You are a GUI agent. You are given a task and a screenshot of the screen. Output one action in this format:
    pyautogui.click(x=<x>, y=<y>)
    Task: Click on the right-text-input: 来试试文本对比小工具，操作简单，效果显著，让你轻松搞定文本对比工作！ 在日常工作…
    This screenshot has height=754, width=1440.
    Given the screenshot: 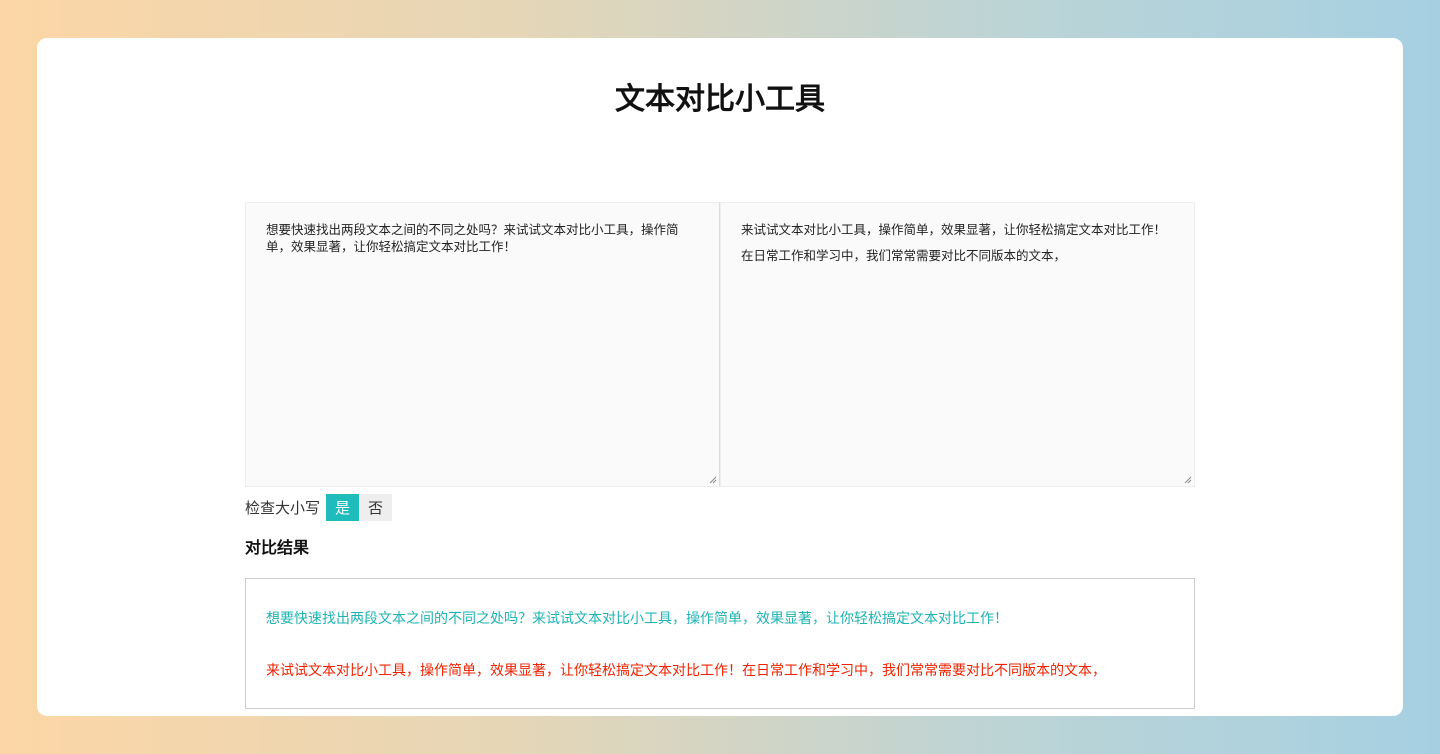 What is the action you would take?
    pyautogui.click(x=957, y=344)
    